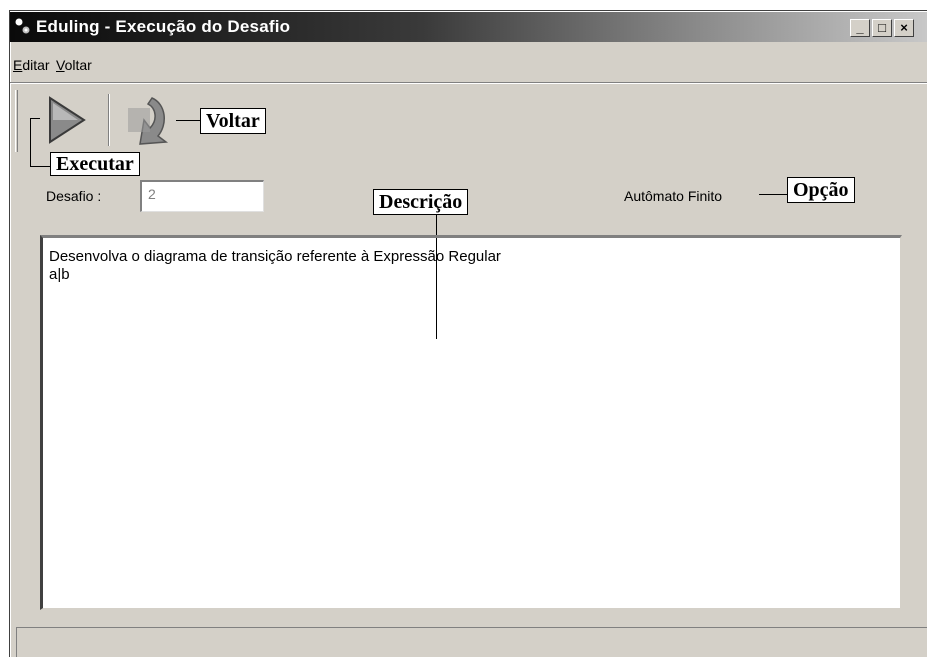 This screenshot has width=927, height=657. I want to click on opcao-callout: Opção, so click(821, 190).